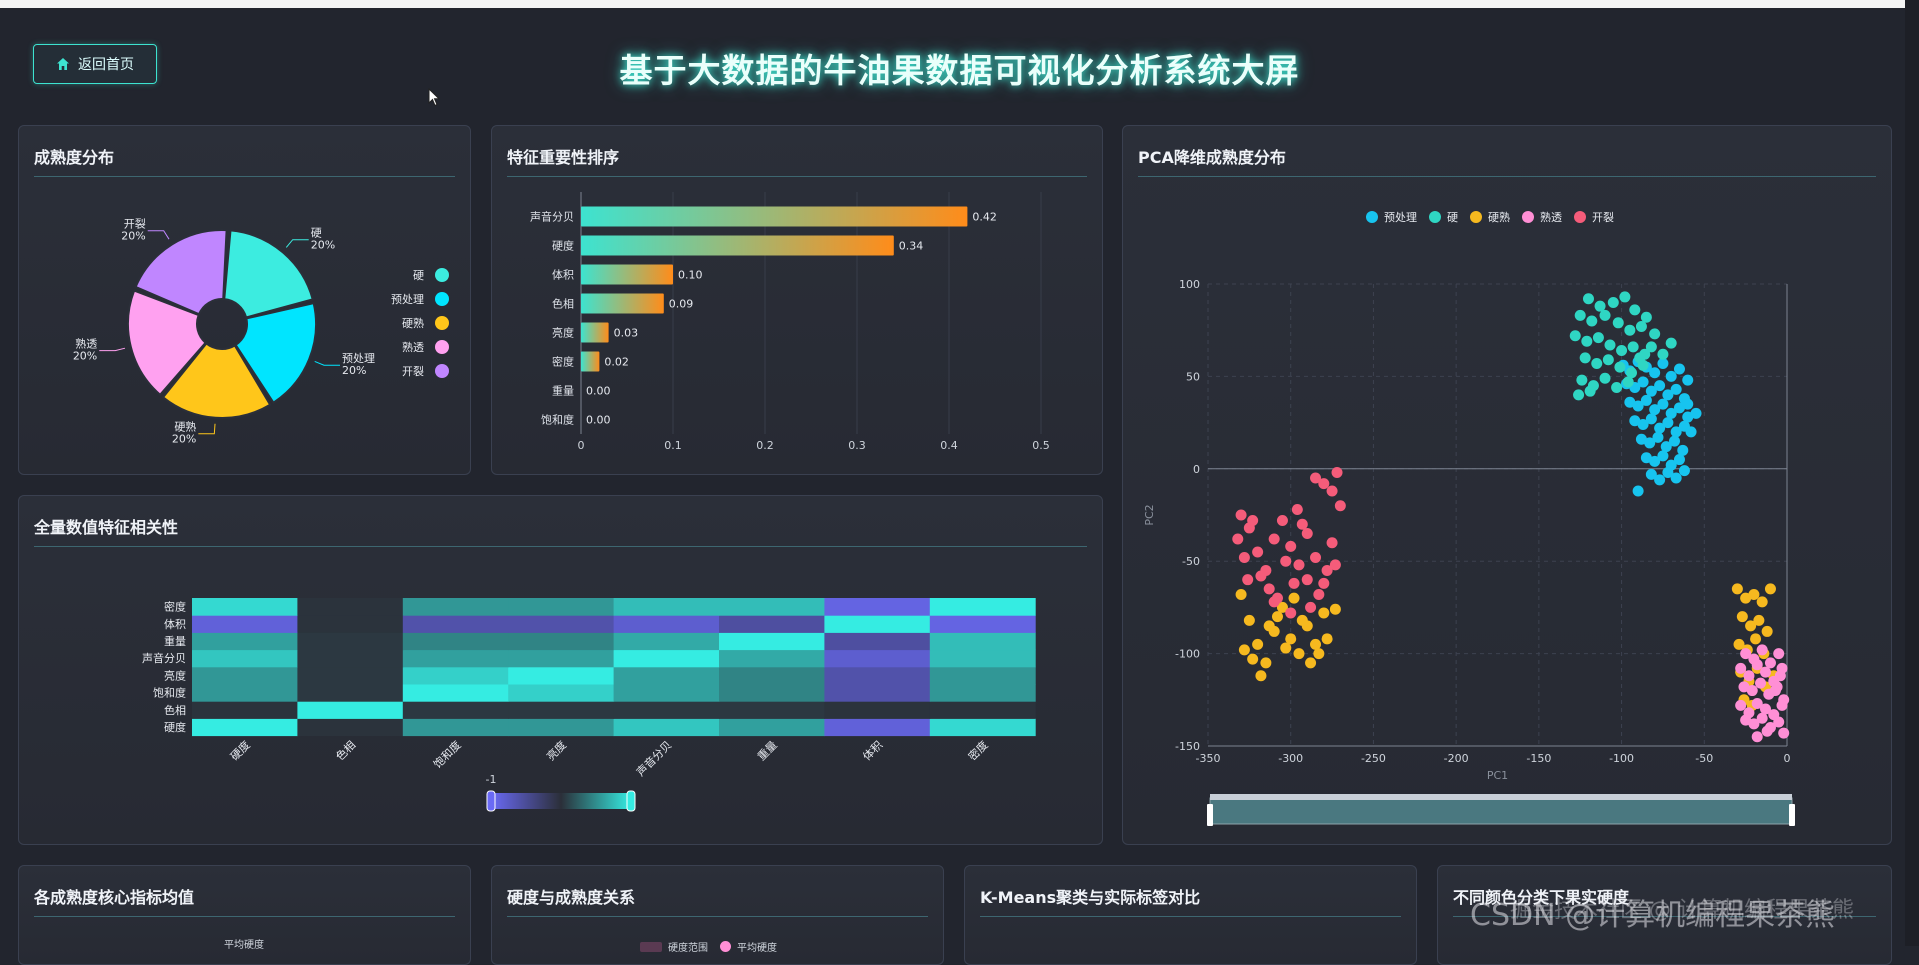 Image resolution: width=1919 pixels, height=965 pixels. I want to click on zoom-slider-bar, so click(1501, 797).